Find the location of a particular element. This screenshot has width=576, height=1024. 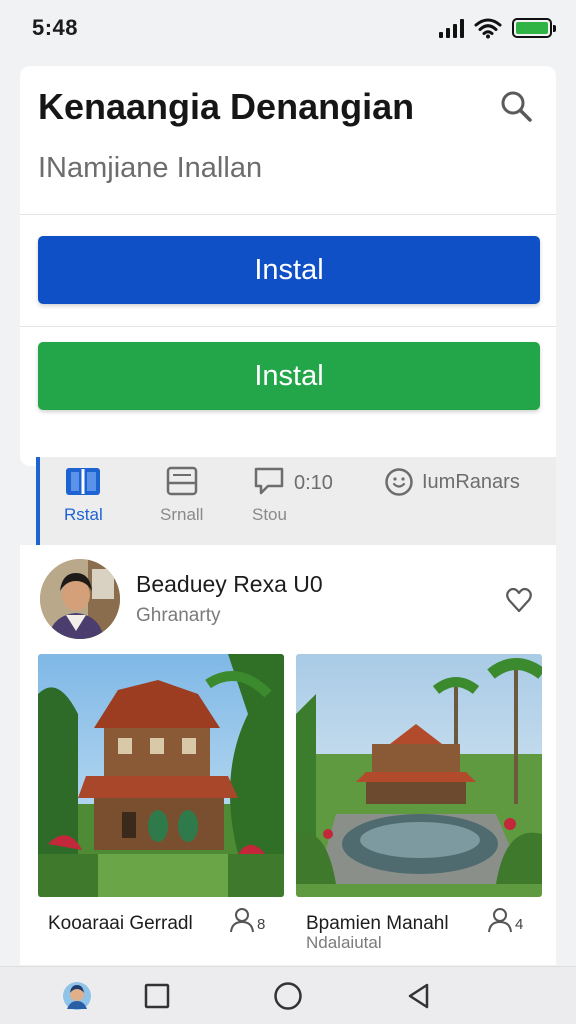

status-time: 5:48 is located at coordinates (55, 27).